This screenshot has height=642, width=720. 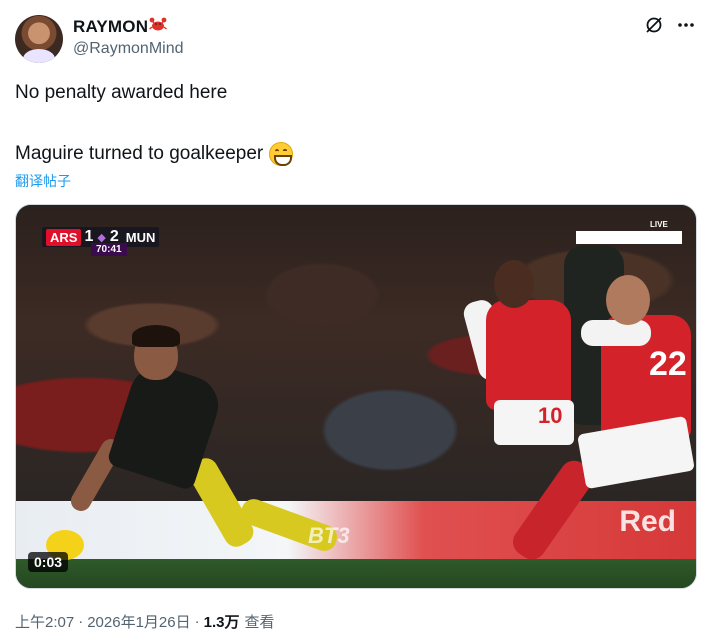 What do you see at coordinates (222, 621) in the screenshot?
I see `views-count: 1.3万` at bounding box center [222, 621].